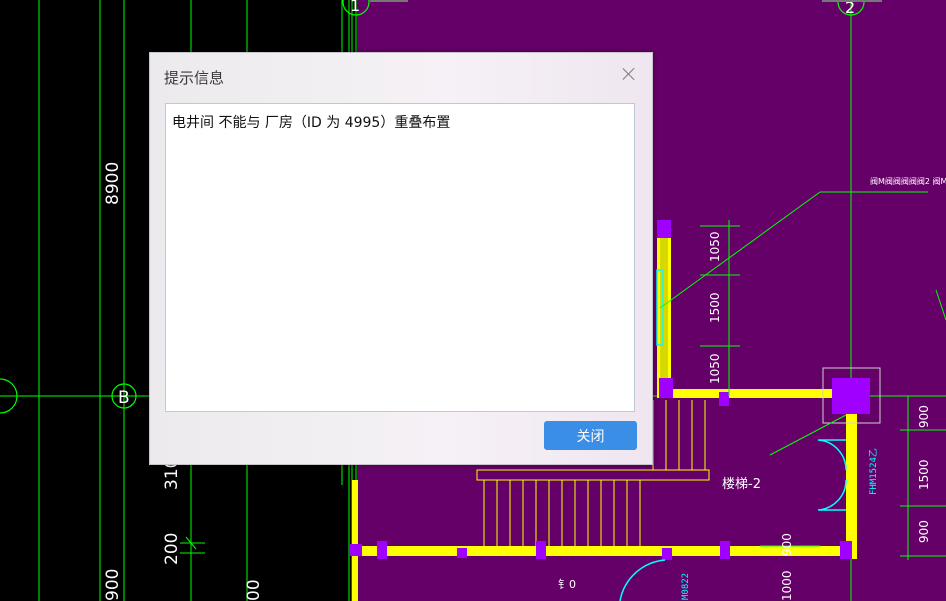 This screenshot has height=601, width=946. What do you see at coordinates (715, 368) in the screenshot?
I see `dim-1050-bottom: 1050` at bounding box center [715, 368].